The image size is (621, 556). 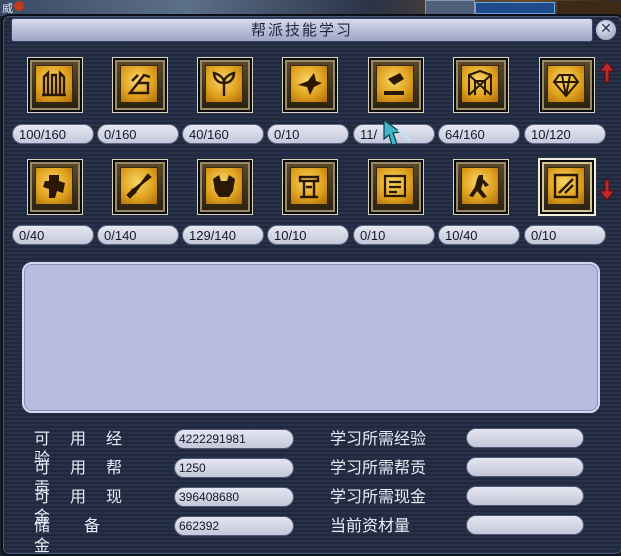 I want to click on skill-level-field: 0/160, so click(x=138, y=134).